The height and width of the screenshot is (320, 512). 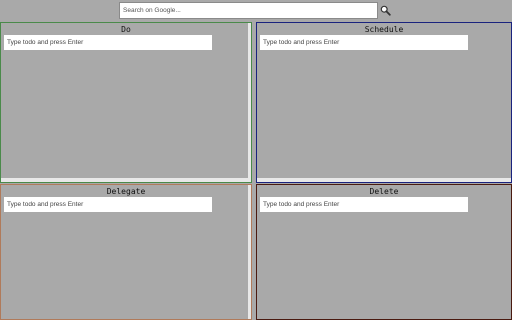 I want to click on magnifier-icon, so click(x=385, y=10).